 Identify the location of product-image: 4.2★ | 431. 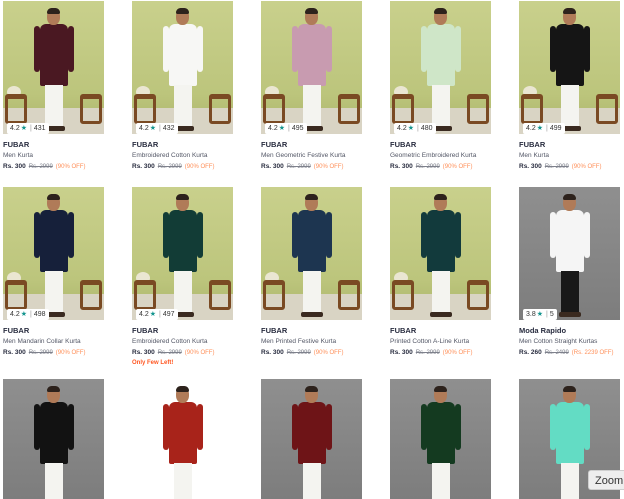
(53, 67).